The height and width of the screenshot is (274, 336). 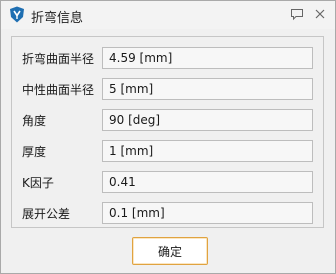 I want to click on k-factor-field: 0.41, so click(x=207, y=182).